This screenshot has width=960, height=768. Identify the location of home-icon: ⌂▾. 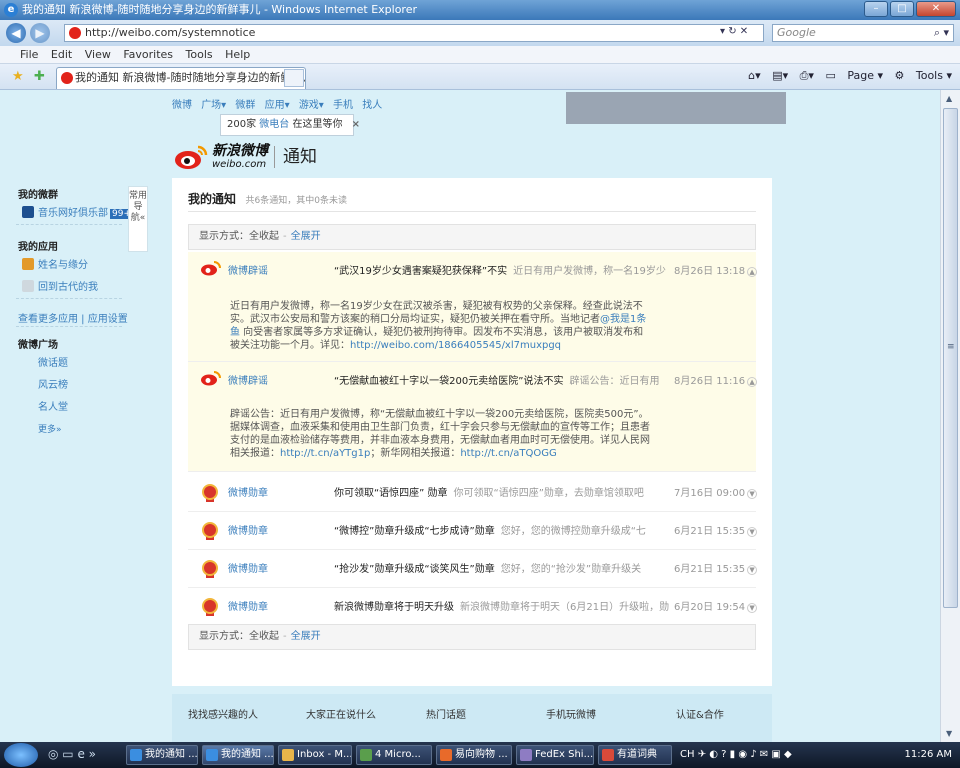
(754, 75).